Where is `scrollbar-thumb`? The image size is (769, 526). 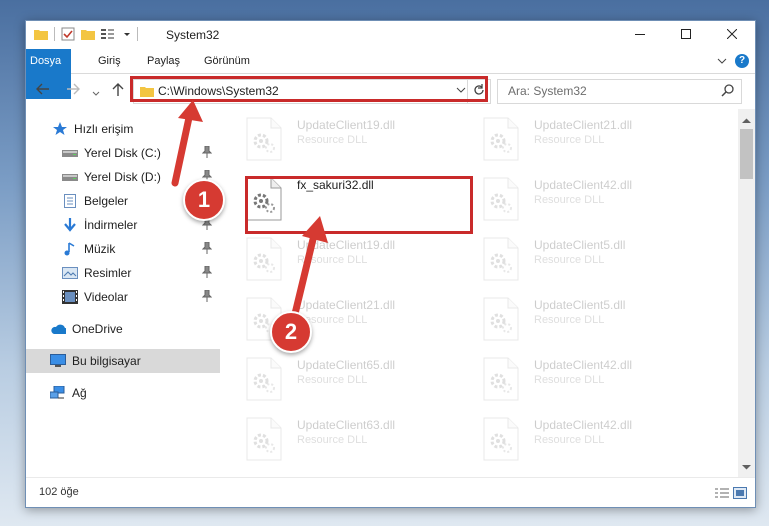 scrollbar-thumb is located at coordinates (746, 154).